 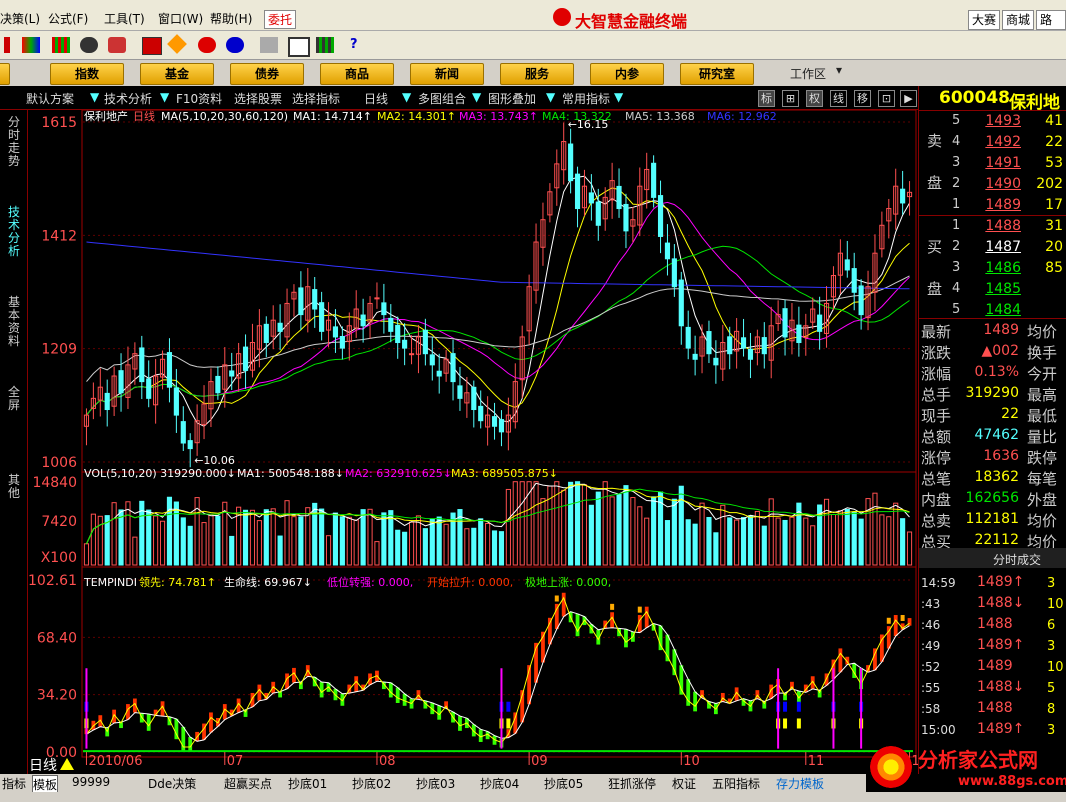 What do you see at coordinates (14, 322) in the screenshot?
I see `tab-fundamental: 基本资料` at bounding box center [14, 322].